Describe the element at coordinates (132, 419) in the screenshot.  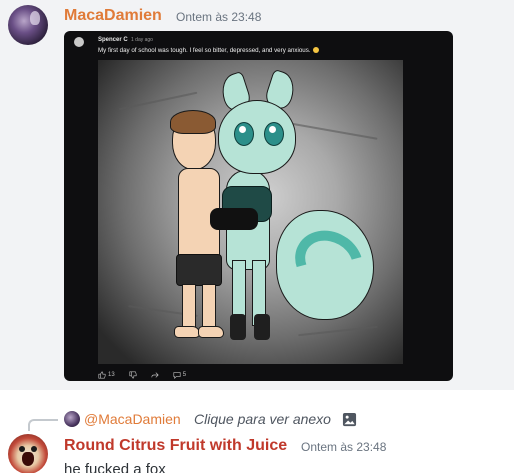
I see `reply-mention: @MacaDamien` at that location.